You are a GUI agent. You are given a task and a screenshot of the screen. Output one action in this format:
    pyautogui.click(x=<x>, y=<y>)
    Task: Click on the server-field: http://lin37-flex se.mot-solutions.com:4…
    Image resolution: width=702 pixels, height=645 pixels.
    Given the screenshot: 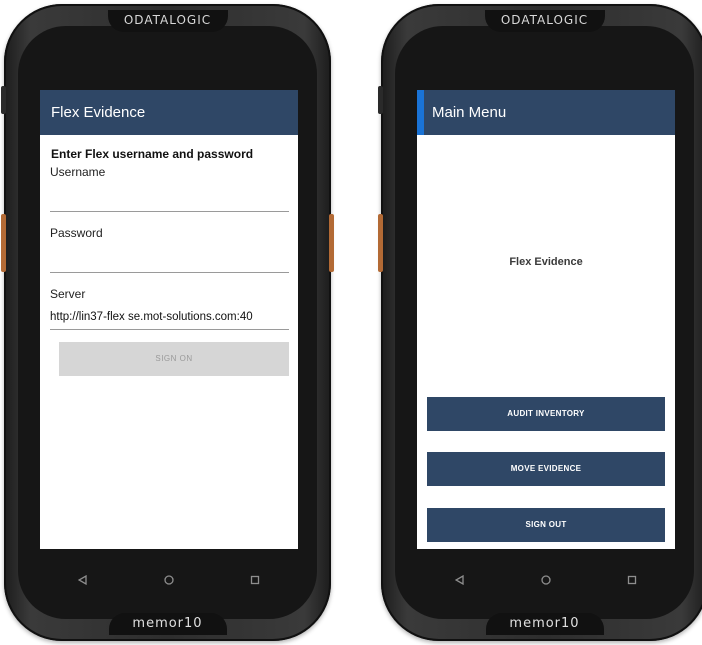 What is the action you would take?
    pyautogui.click(x=169, y=317)
    